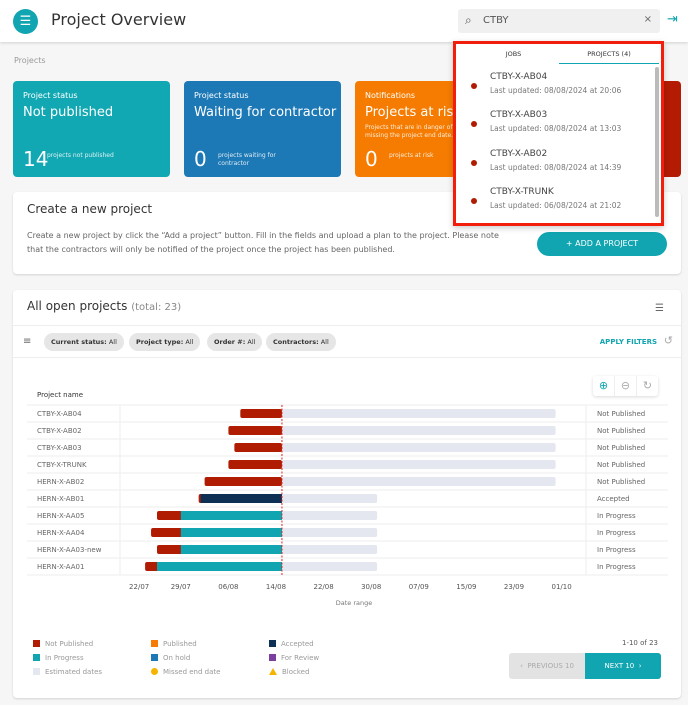 The height and width of the screenshot is (705, 688). Describe the element at coordinates (68, 112) in the screenshot. I see `card-title: Not published` at that location.